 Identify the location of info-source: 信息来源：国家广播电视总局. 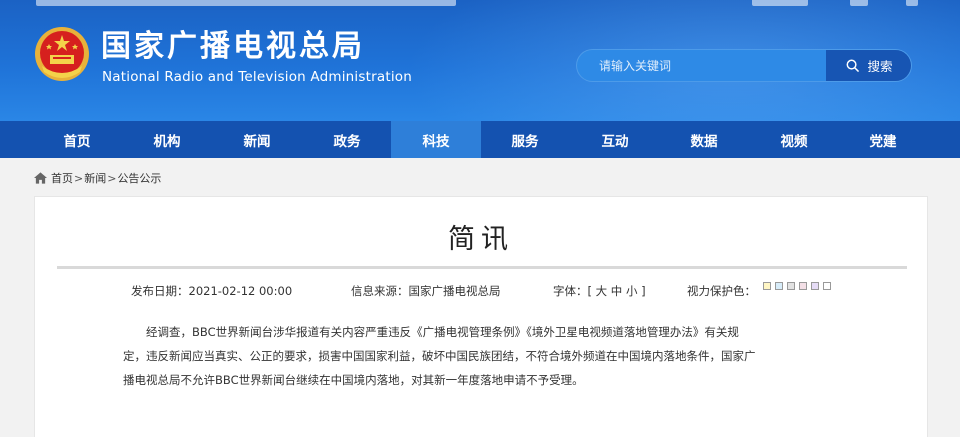
(426, 291).